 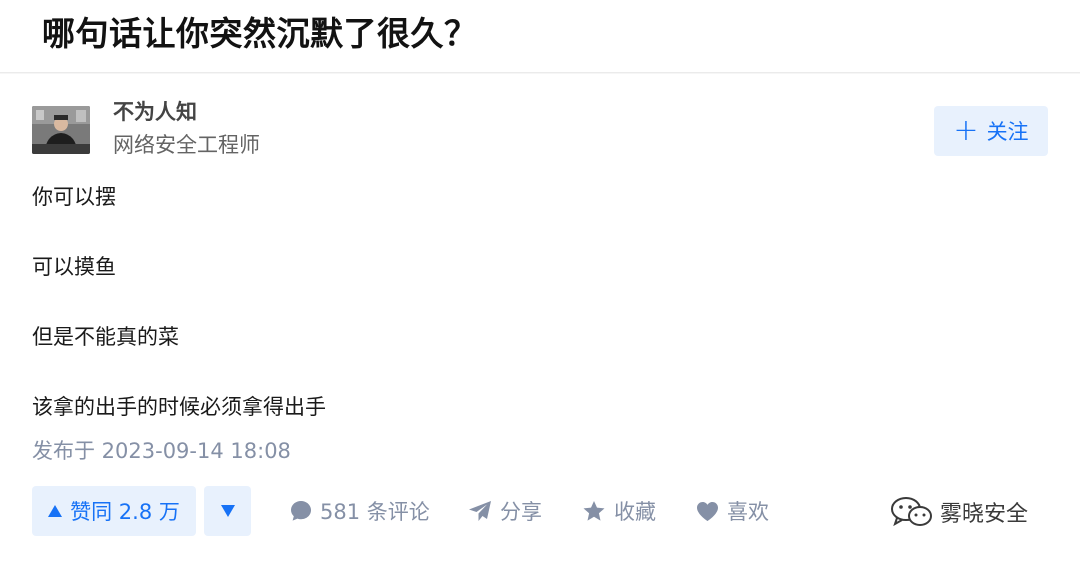 I want to click on answer-paragraph: 但是不能真的菜, so click(x=105, y=337).